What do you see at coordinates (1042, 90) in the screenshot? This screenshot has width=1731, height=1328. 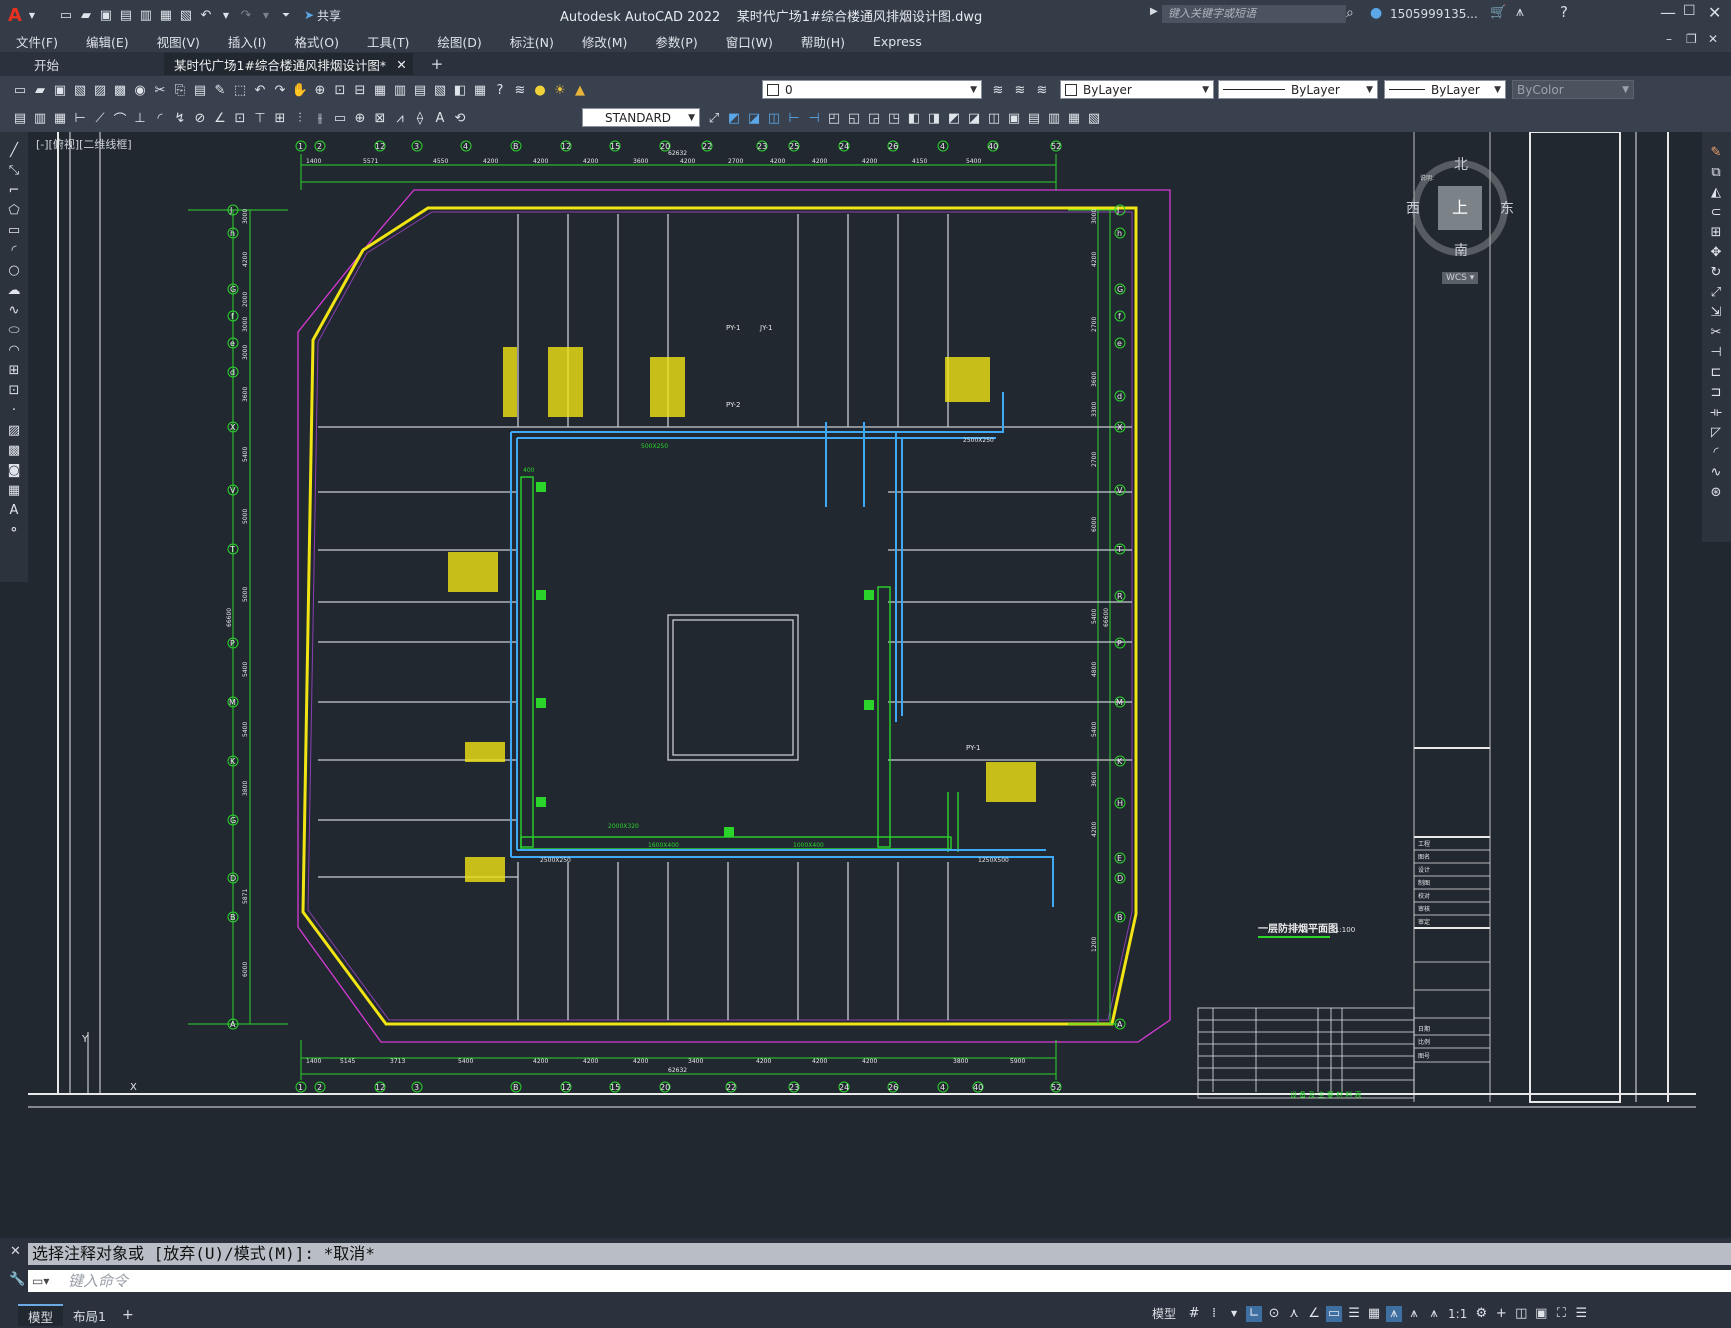 I see `layer-state-icon: ≋` at bounding box center [1042, 90].